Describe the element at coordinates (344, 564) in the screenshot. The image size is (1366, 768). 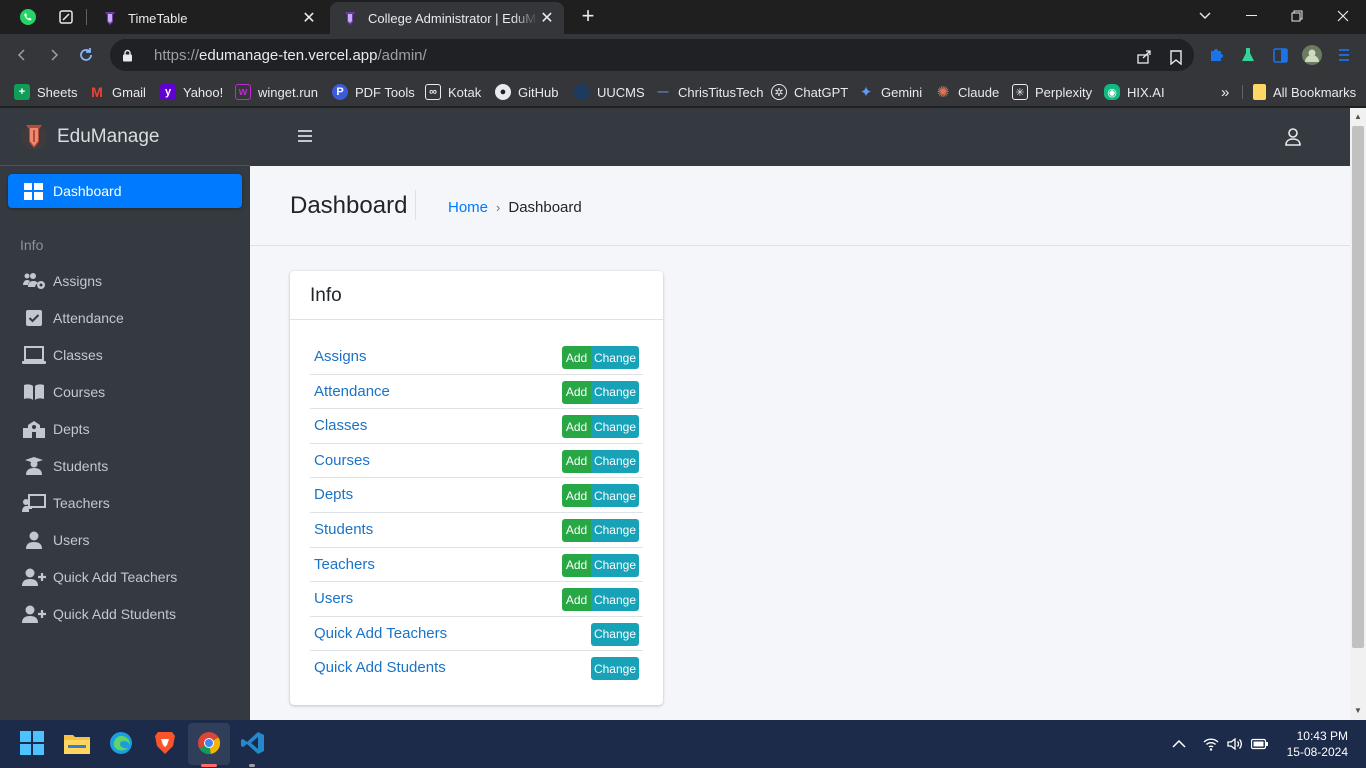
I see `model-link: Teachers` at that location.